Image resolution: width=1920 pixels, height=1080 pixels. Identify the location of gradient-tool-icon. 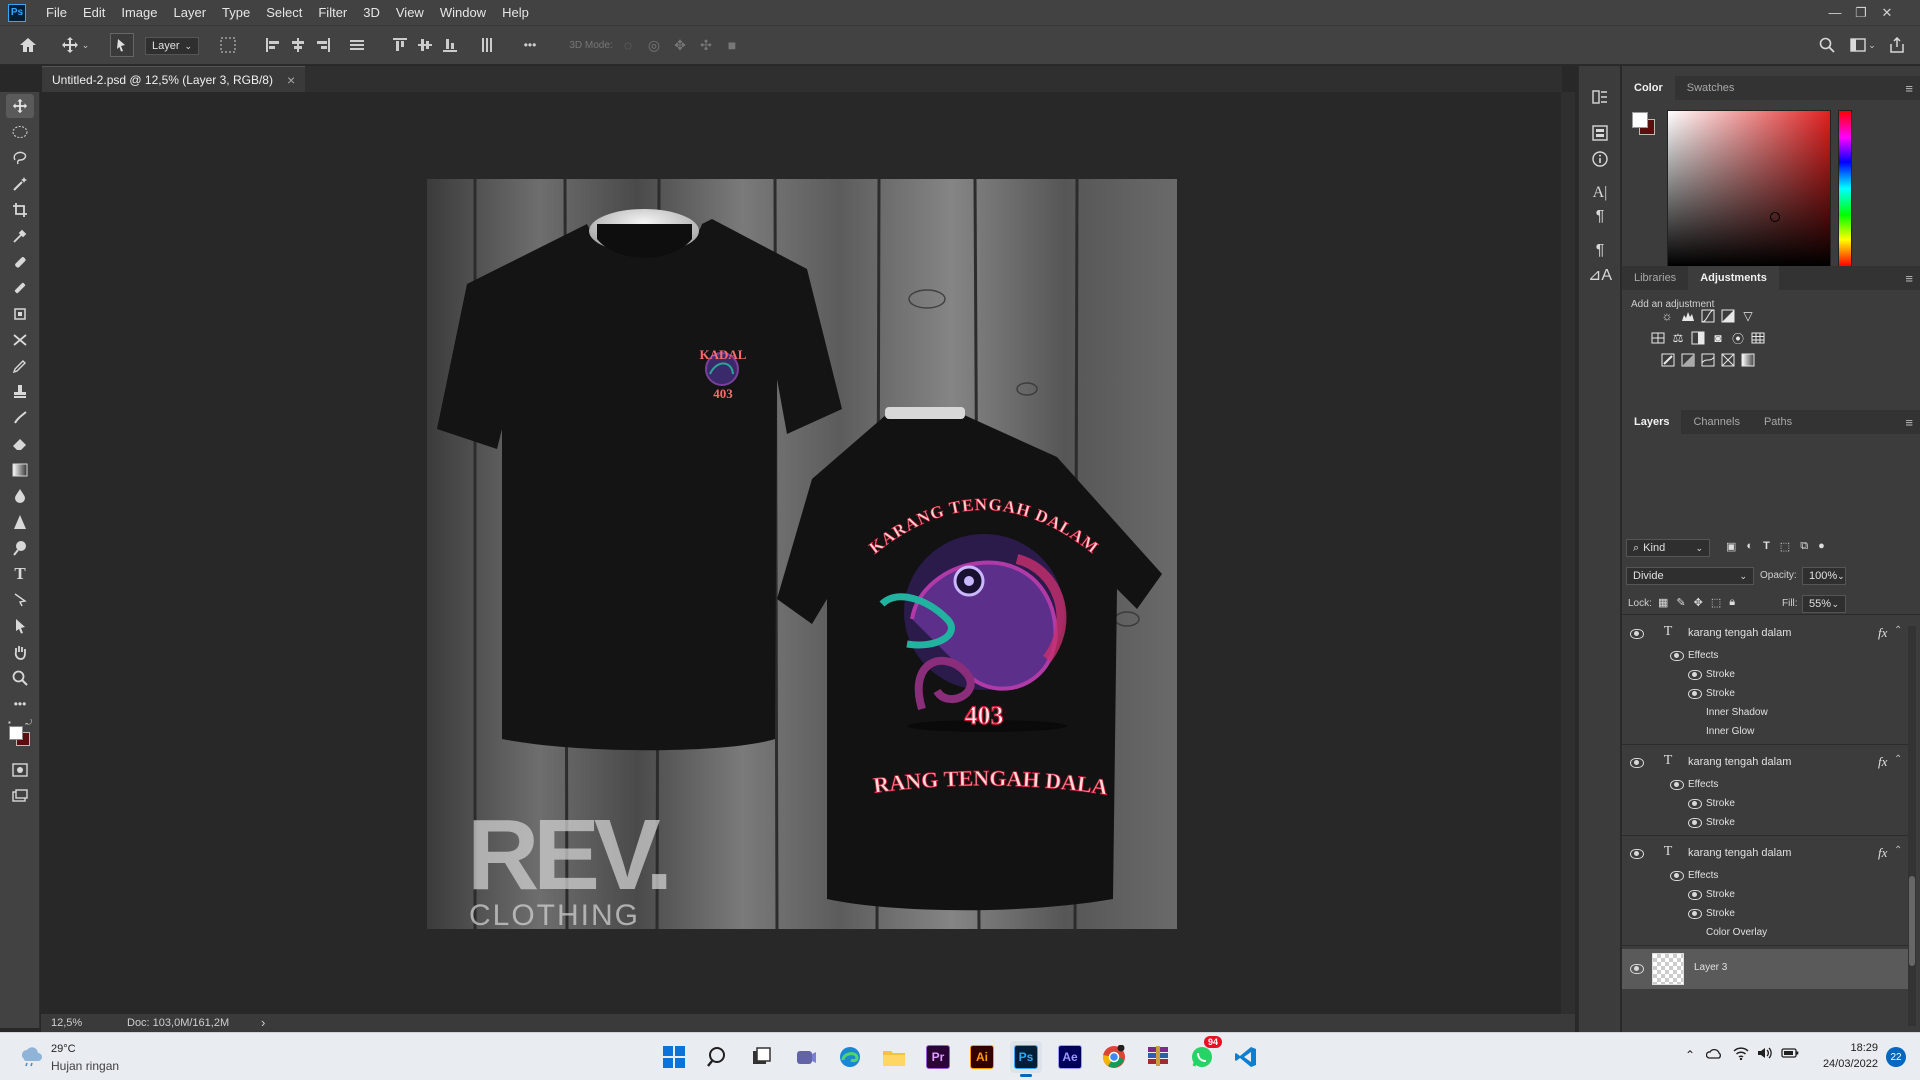
(20, 470).